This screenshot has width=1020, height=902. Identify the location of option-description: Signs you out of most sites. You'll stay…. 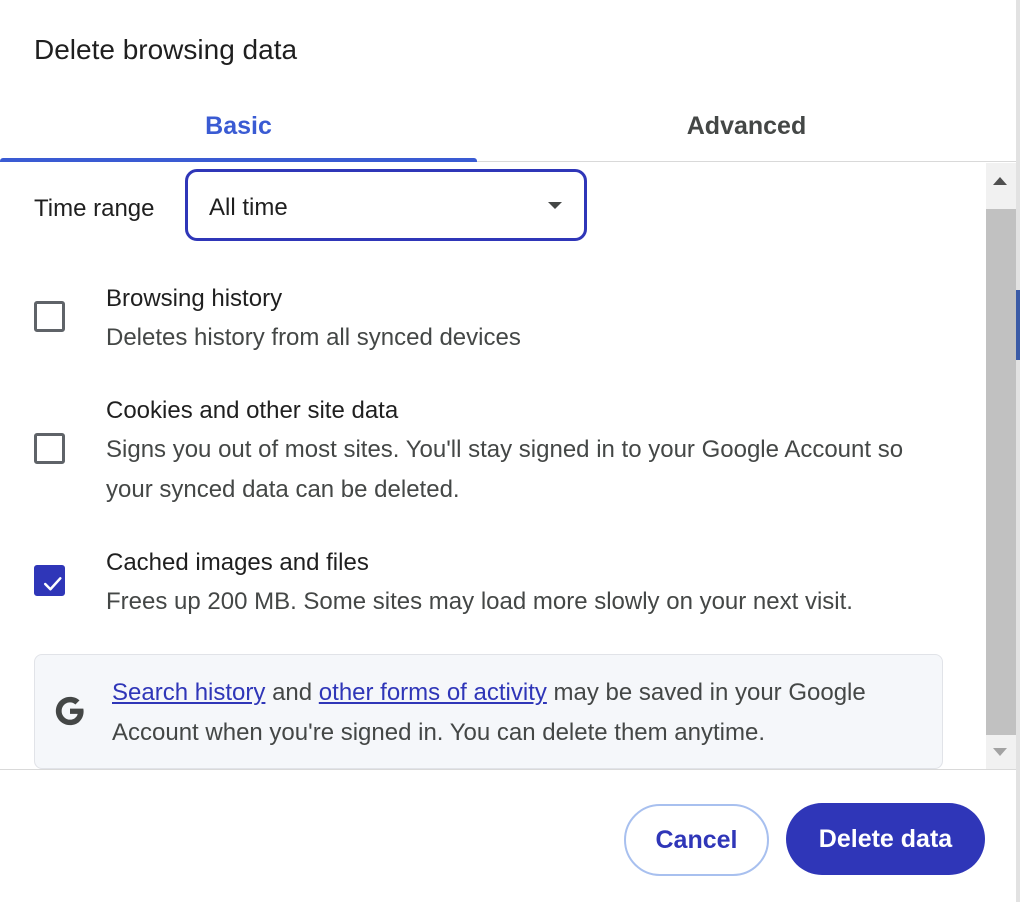
(505, 469).